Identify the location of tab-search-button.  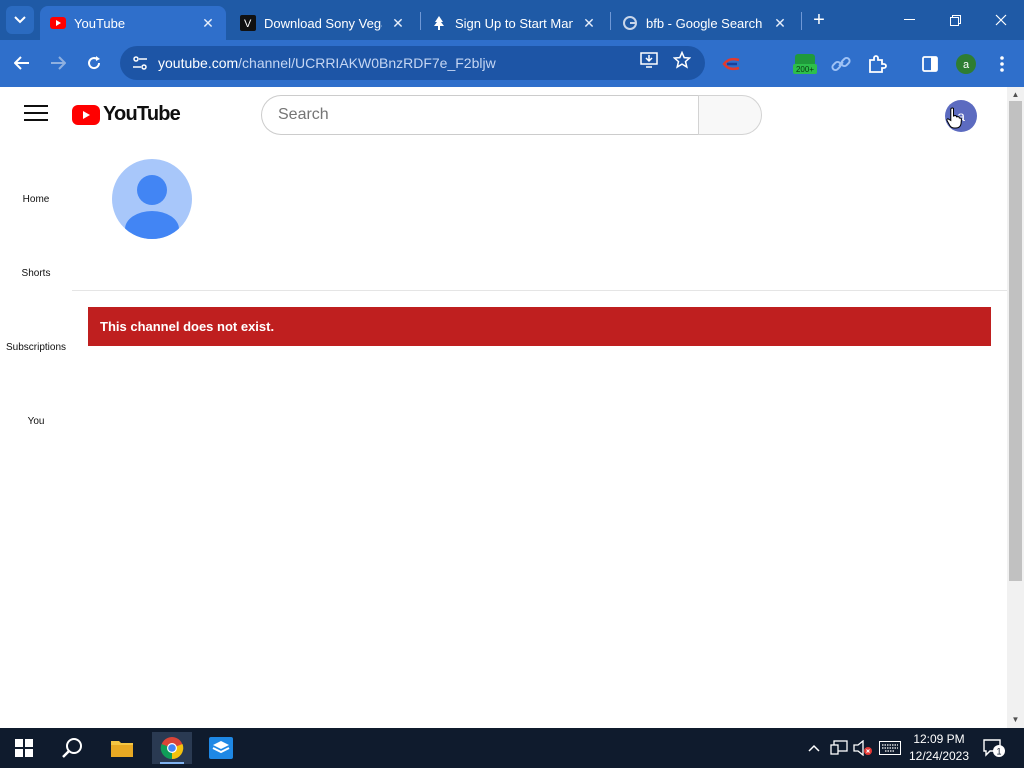
(20, 20).